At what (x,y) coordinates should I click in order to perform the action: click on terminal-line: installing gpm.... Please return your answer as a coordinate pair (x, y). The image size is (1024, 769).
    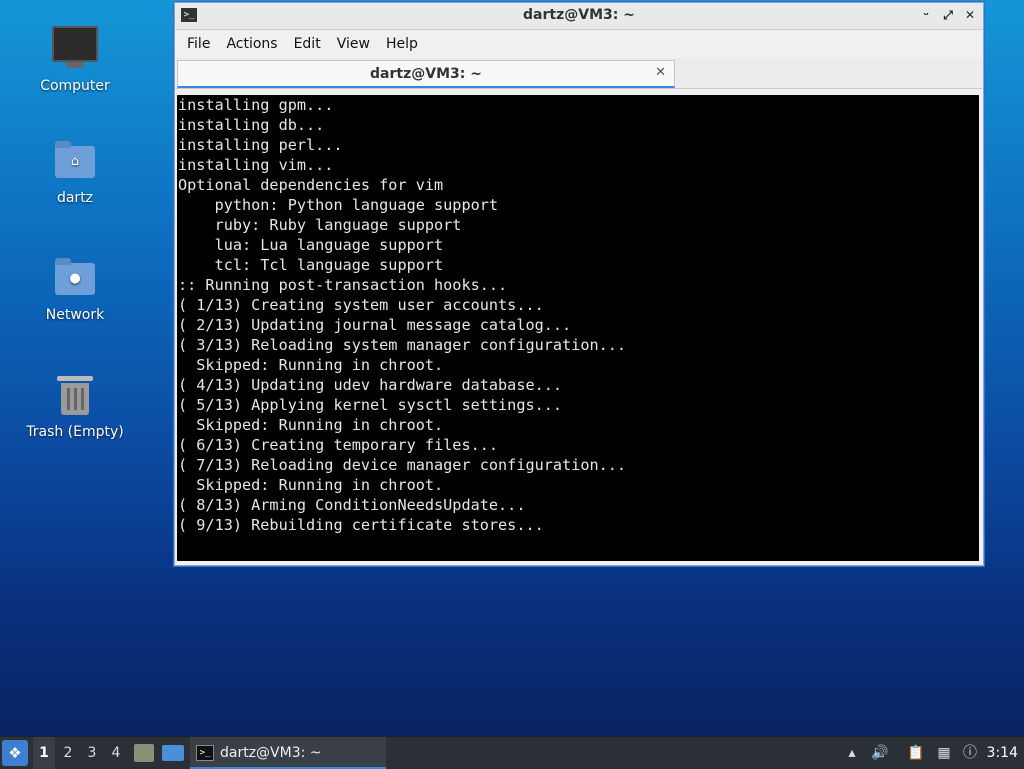
    Looking at the image, I should click on (256, 105).